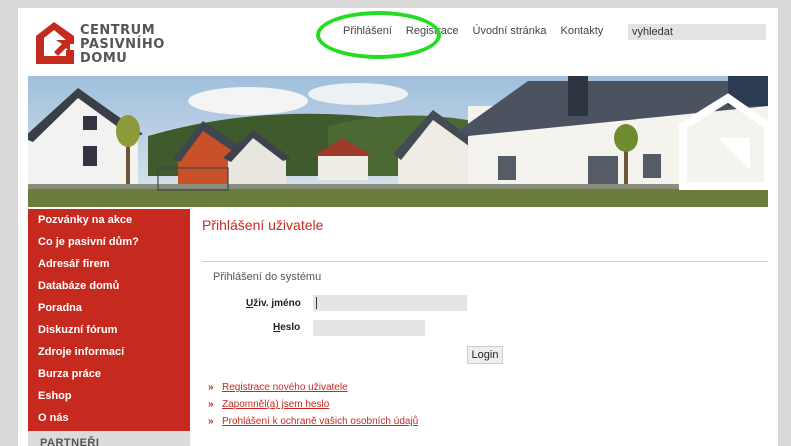 The image size is (791, 446). Describe the element at coordinates (263, 225) in the screenshot. I see `page-title: Přihlášení uživatele` at that location.